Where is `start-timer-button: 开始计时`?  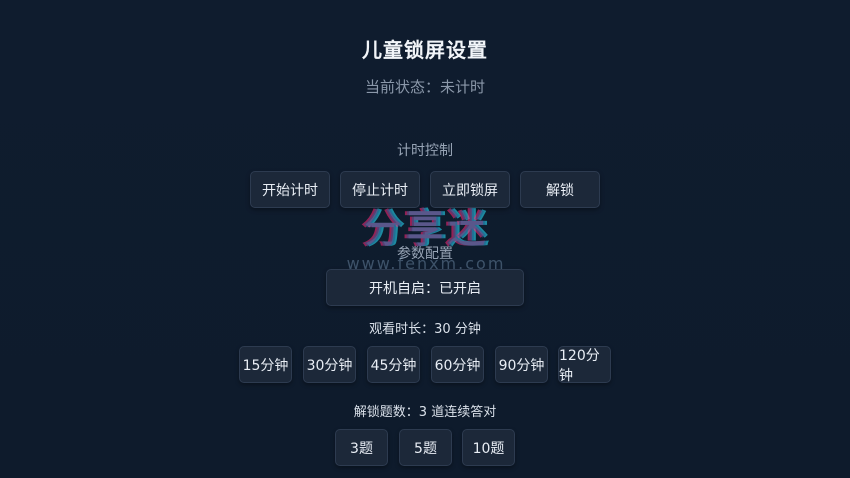 start-timer-button: 开始计时 is located at coordinates (290, 189).